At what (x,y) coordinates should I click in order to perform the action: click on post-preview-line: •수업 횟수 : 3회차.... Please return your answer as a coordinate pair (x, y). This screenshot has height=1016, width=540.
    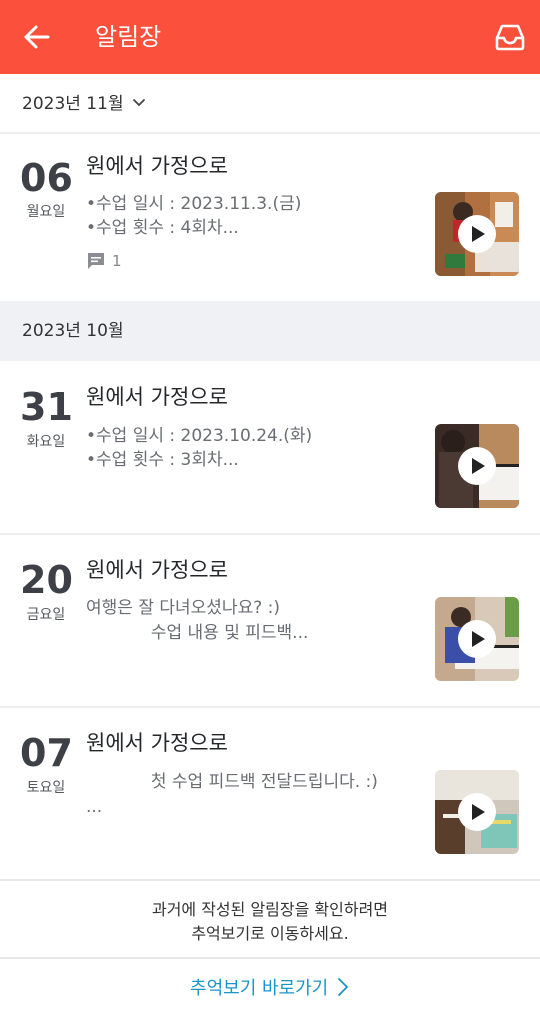
    Looking at the image, I should click on (162, 460).